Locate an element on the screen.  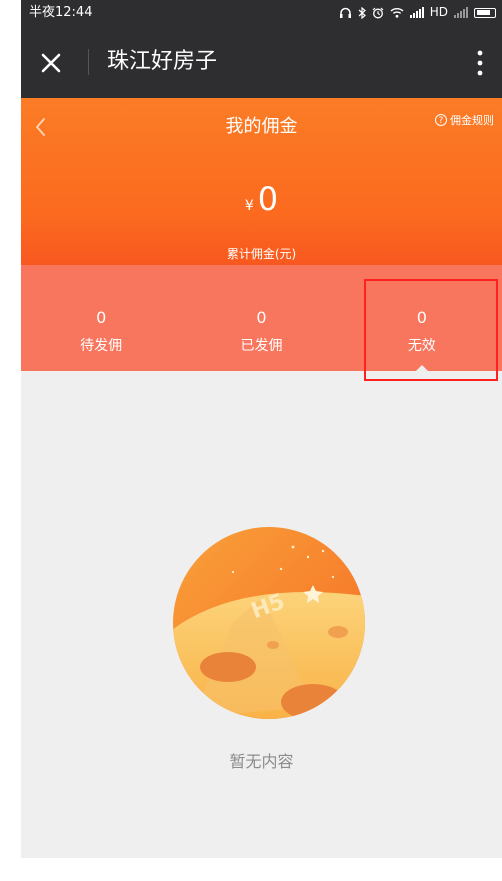
amount-label: 累计佣金(元) is located at coordinates (261, 254).